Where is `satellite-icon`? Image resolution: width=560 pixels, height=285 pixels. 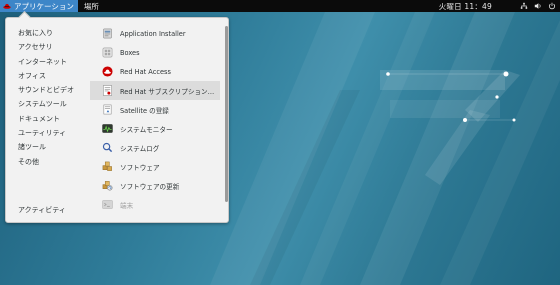
satellite-icon is located at coordinates (107, 109).